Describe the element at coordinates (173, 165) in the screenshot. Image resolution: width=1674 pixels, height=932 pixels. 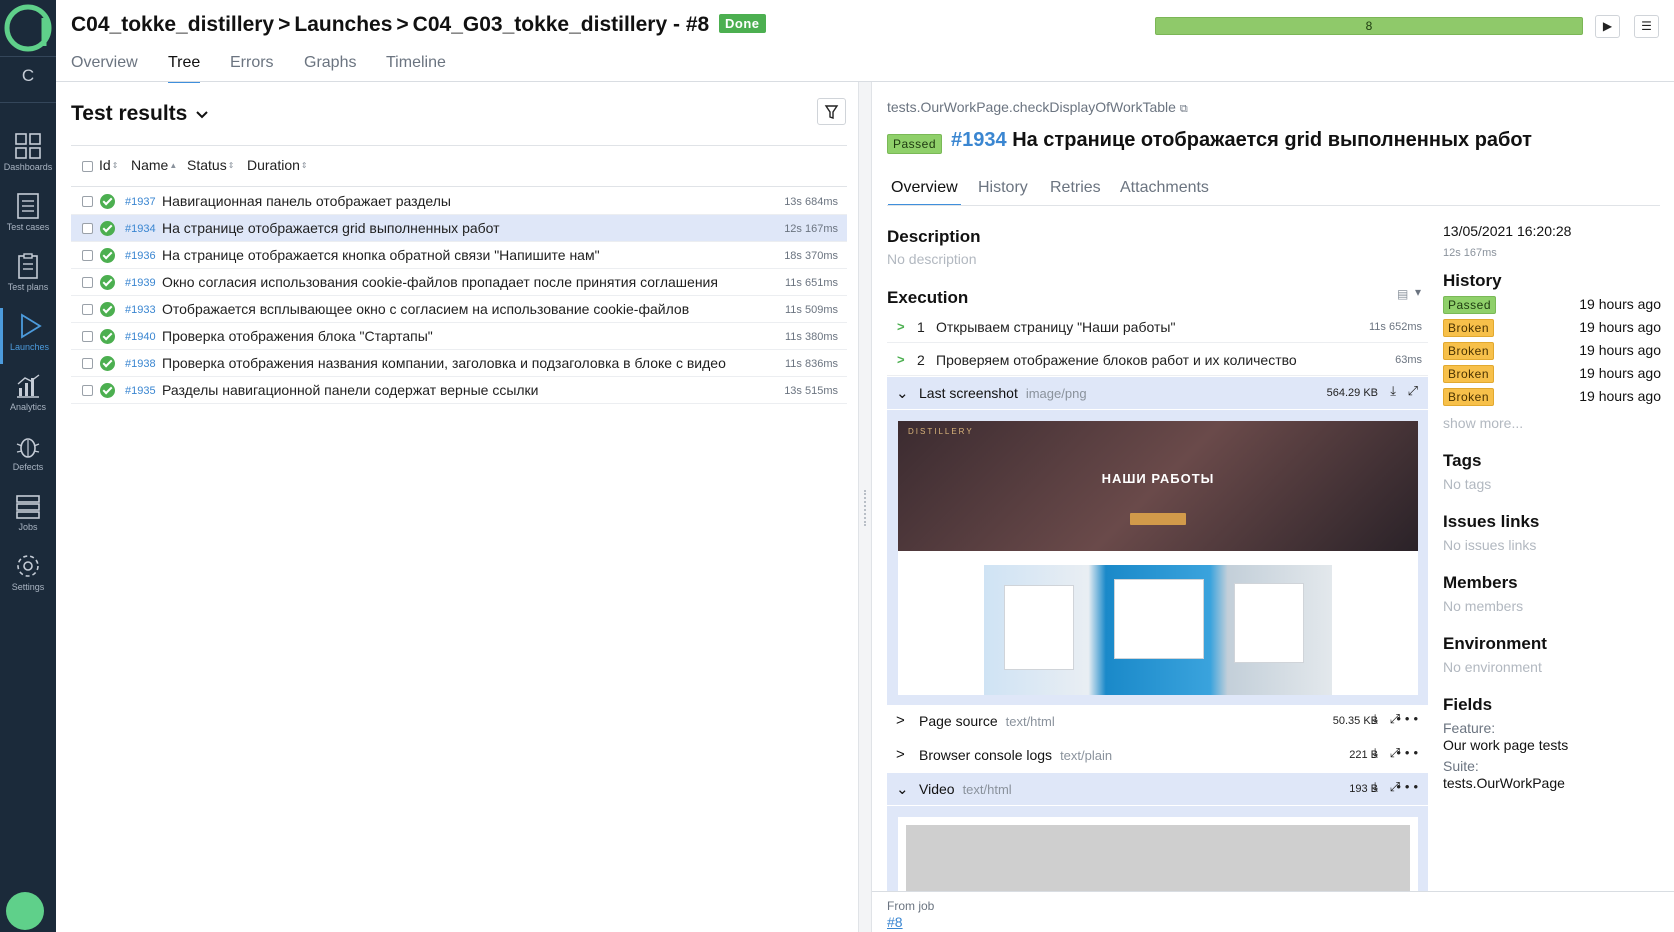
I see `sort-asc-icon: ▲` at that location.